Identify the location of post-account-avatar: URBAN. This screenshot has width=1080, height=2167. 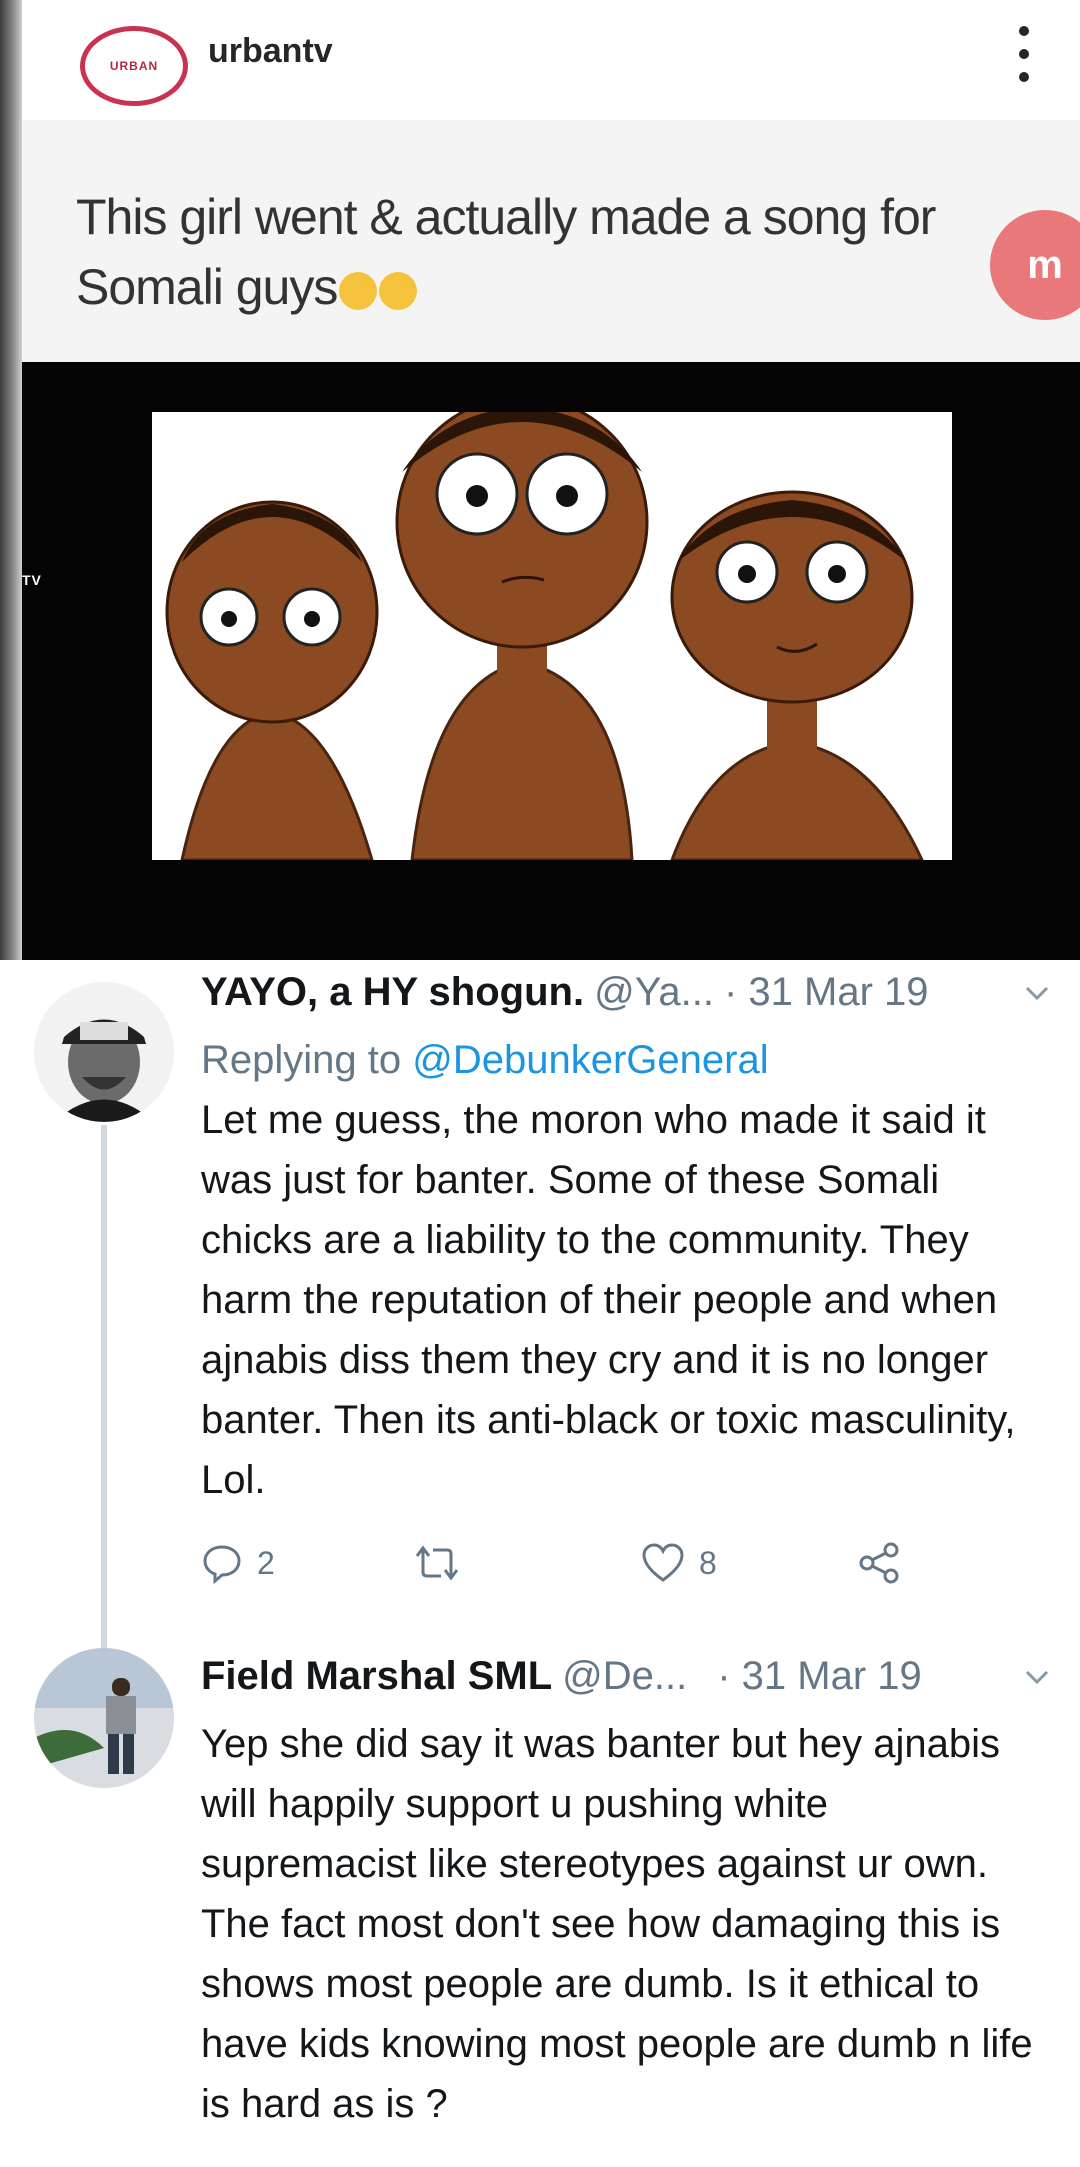
(134, 66).